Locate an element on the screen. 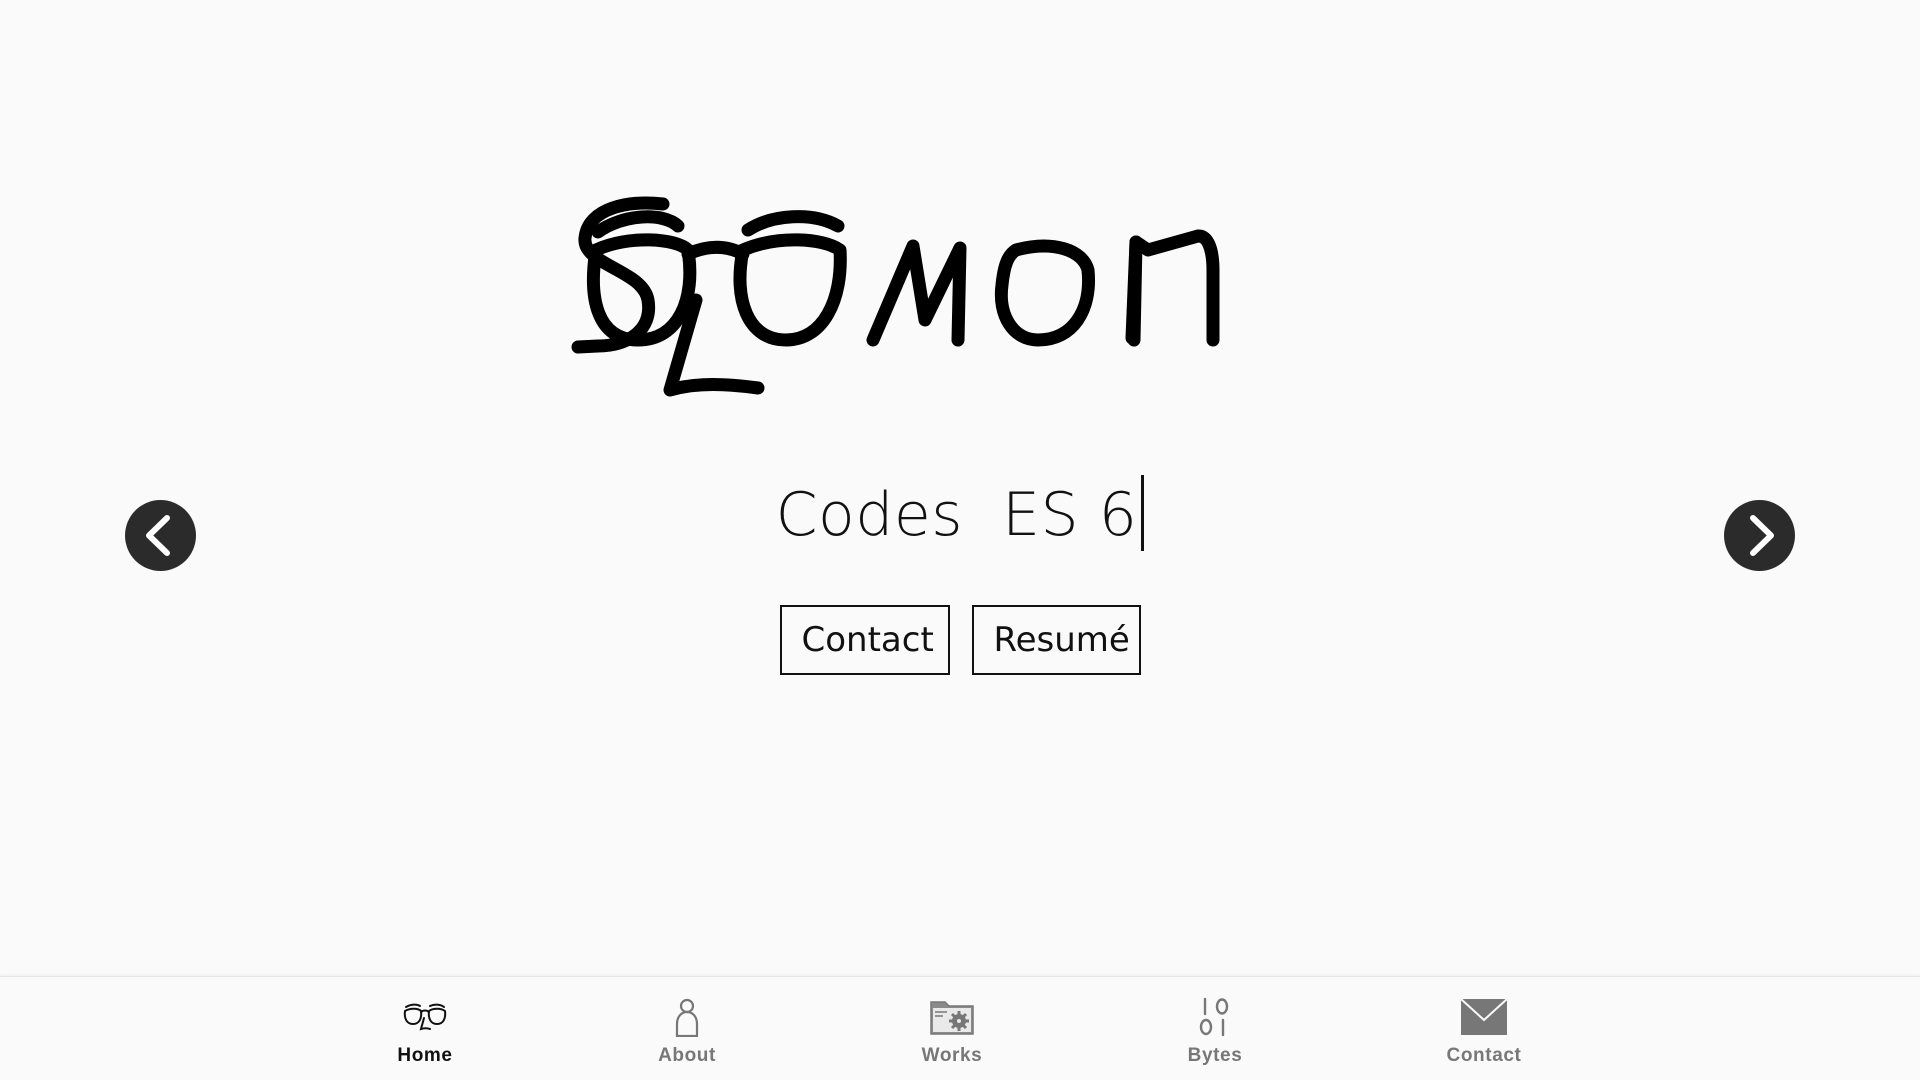 This screenshot has height=1080, width=1920. contact-button: Contact is located at coordinates (864, 640).